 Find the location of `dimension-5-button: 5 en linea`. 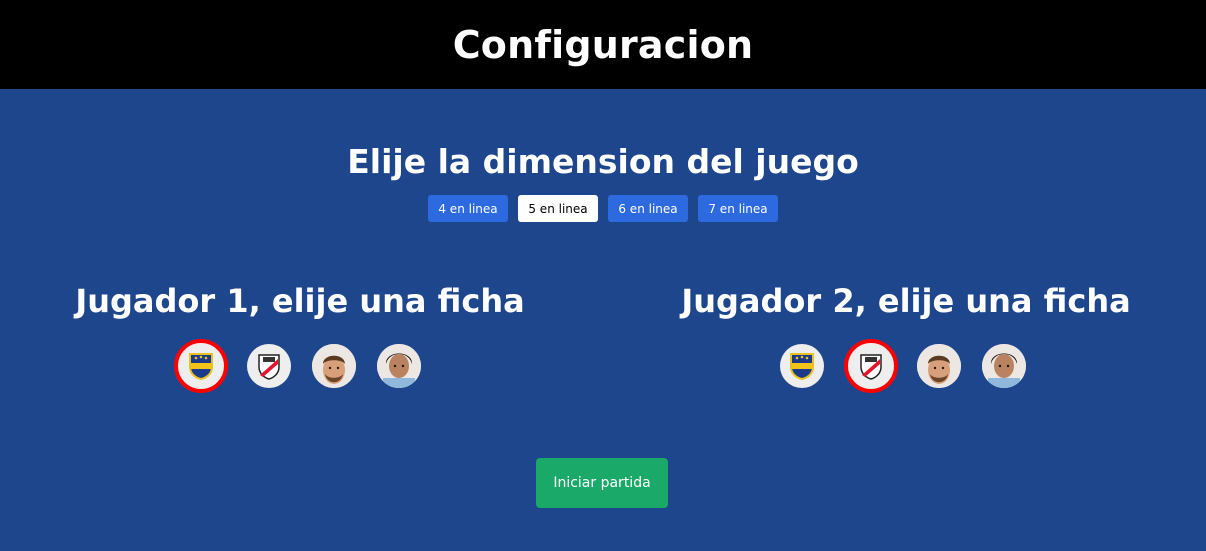

dimension-5-button: 5 en linea is located at coordinates (558, 208).